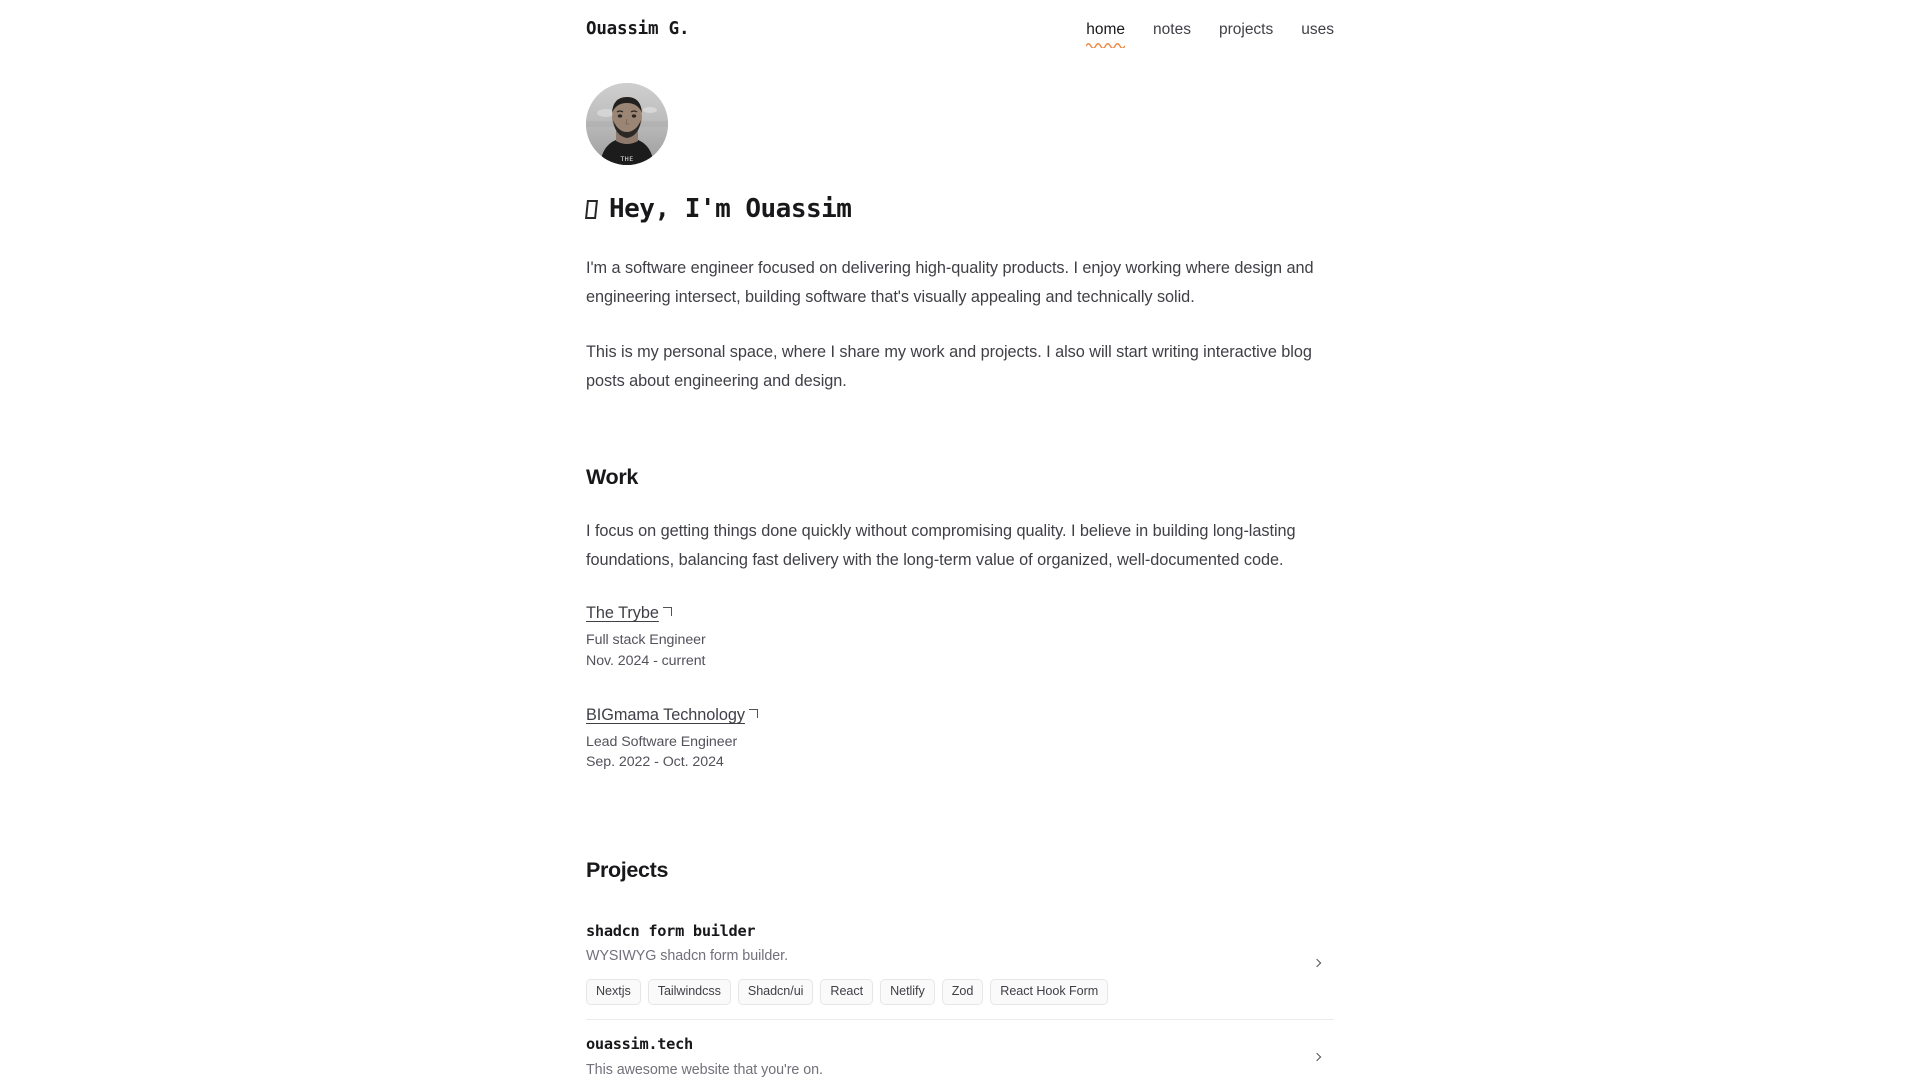  Describe the element at coordinates (662, 741) in the screenshot. I see `work-role: Lead Software Engineer` at that location.